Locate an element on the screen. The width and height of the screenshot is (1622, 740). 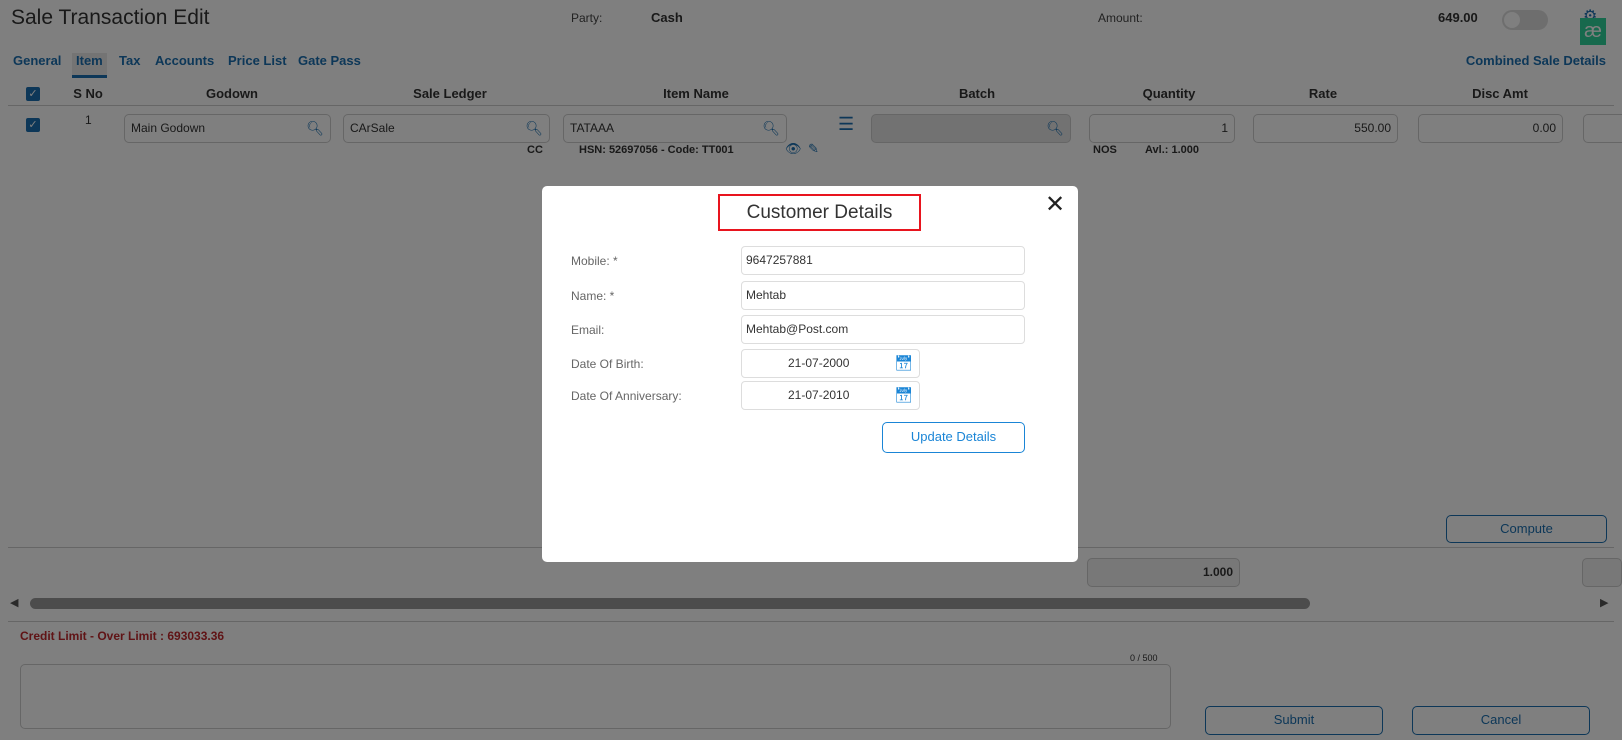
dob-input: 21-07-2000 📅︎ is located at coordinates (830, 363).